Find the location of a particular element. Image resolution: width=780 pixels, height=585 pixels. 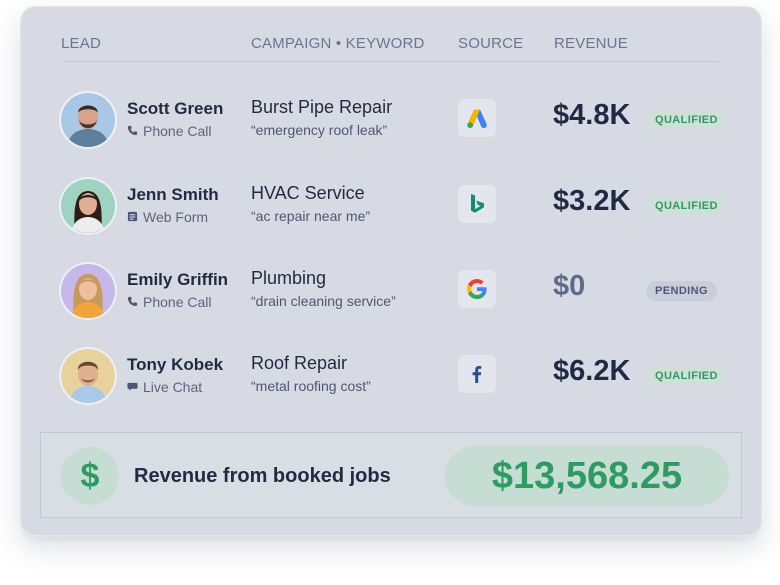

header-campaign-keyword: CAMPAIGN • KEYWORD is located at coordinates (338, 43).